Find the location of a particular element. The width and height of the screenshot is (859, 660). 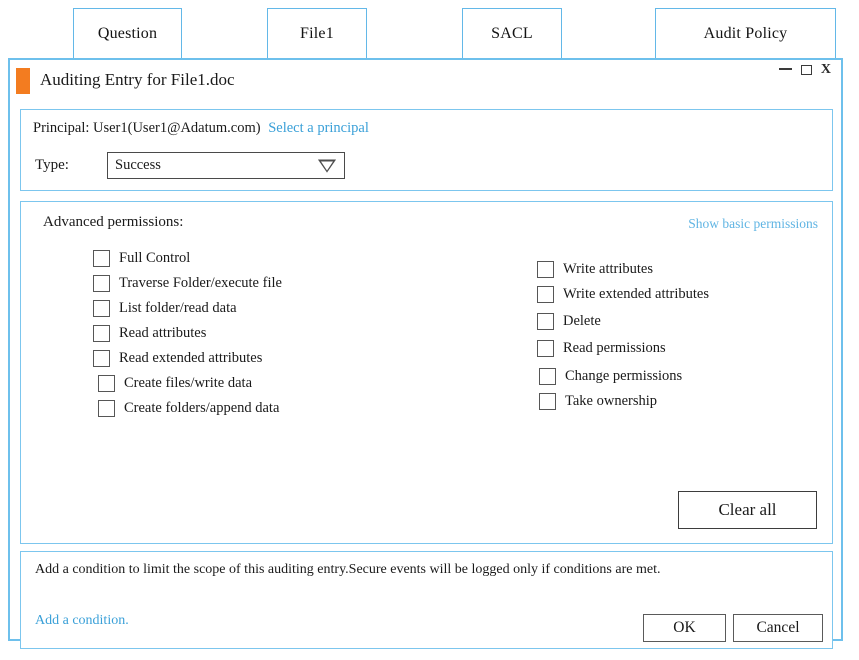

window-controls: X is located at coordinates (804, 70).